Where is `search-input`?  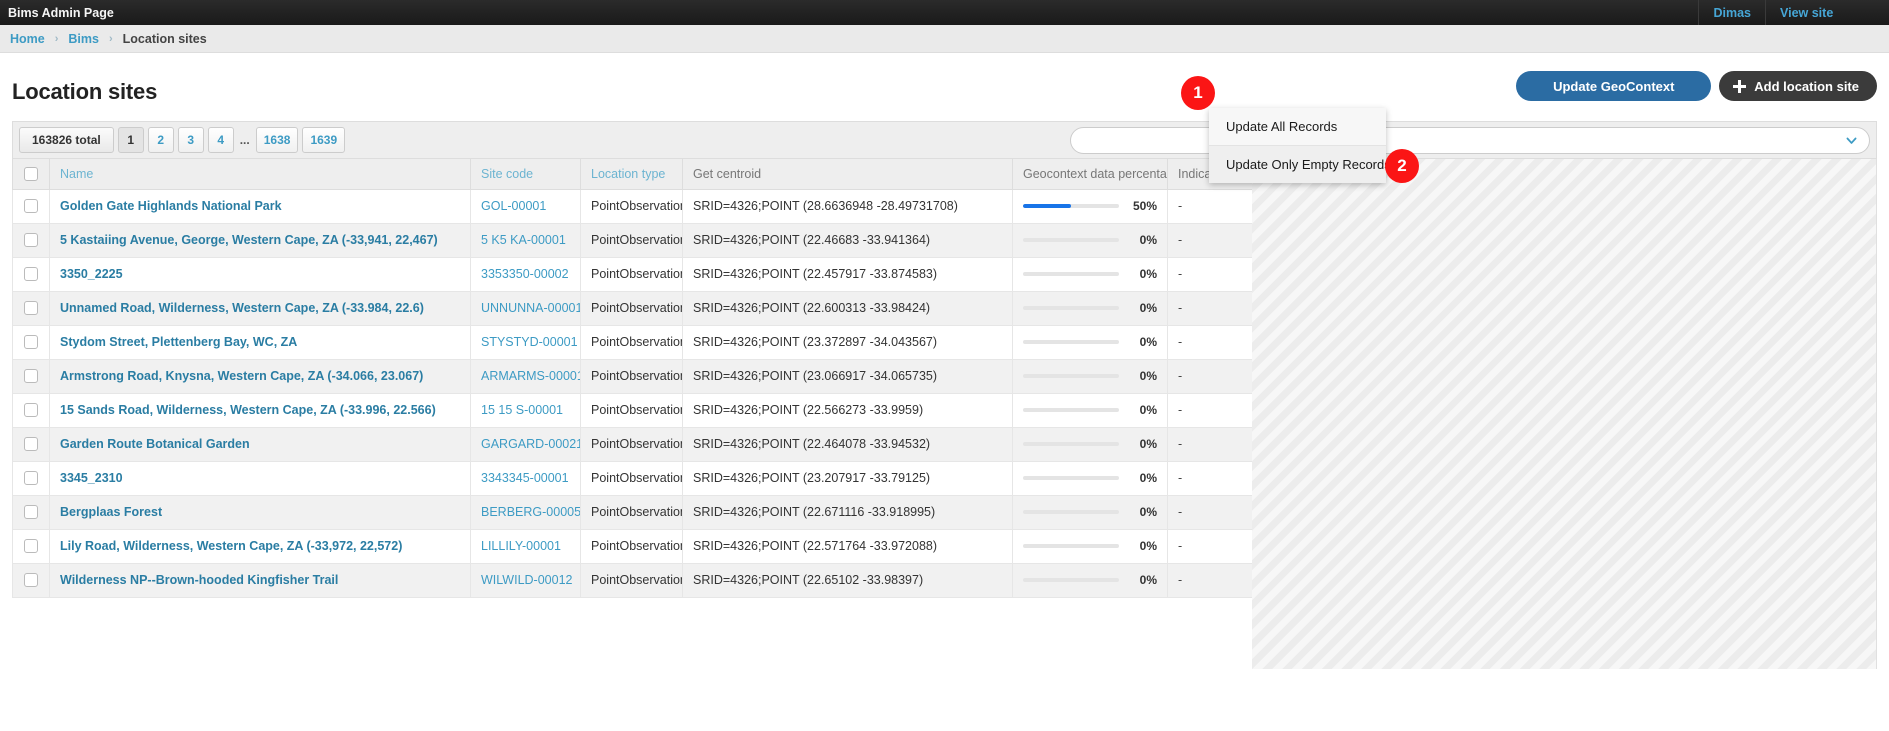 search-input is located at coordinates (1470, 140).